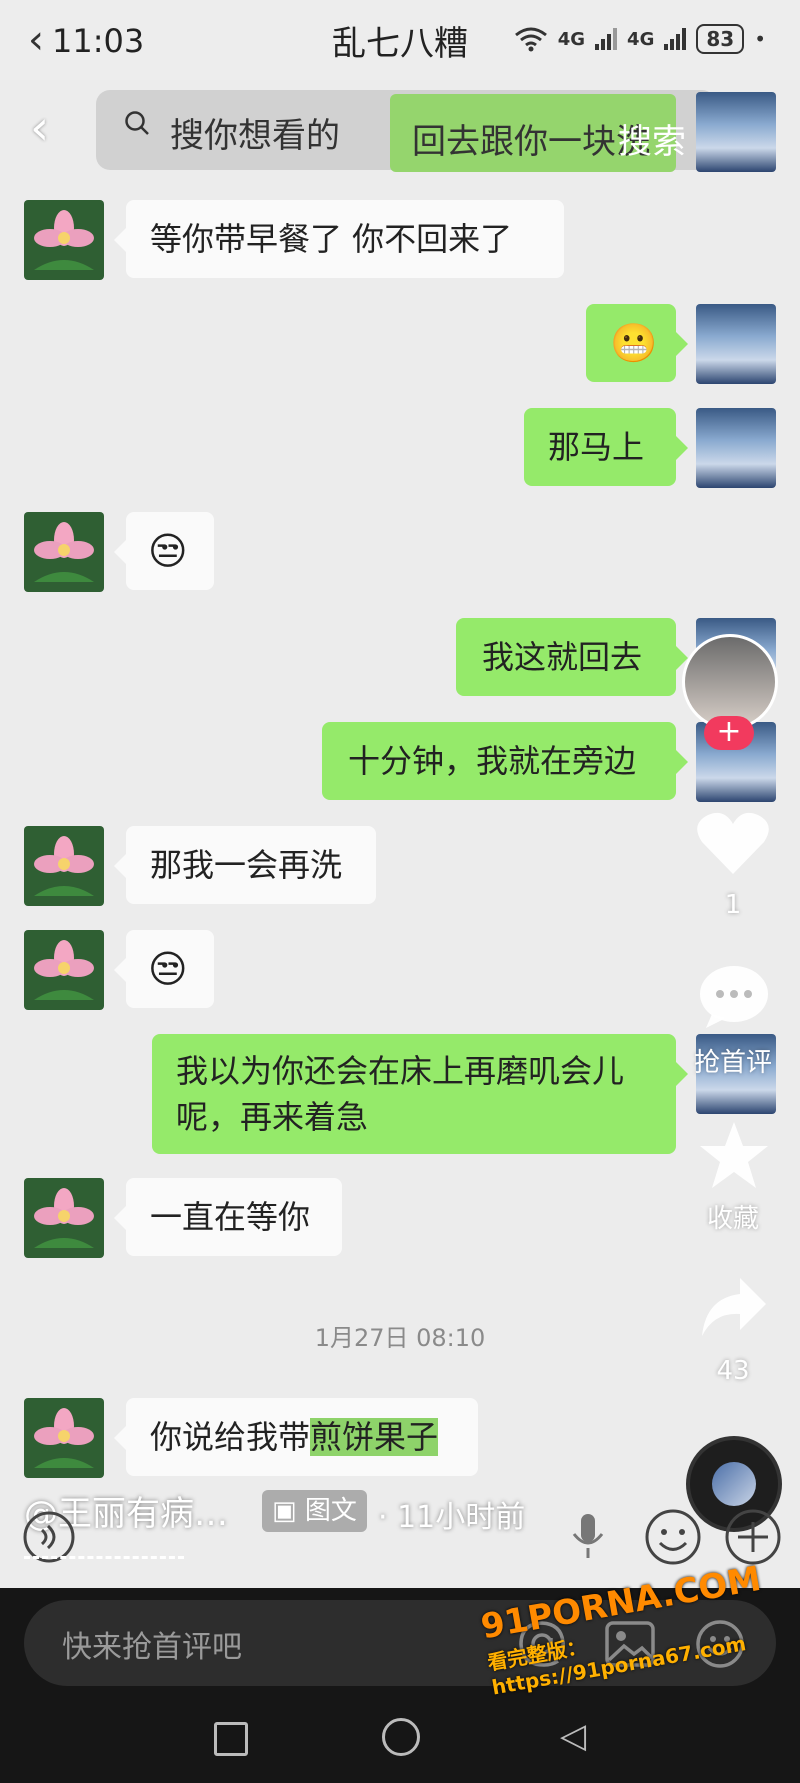 The height and width of the screenshot is (1783, 800). Describe the element at coordinates (400, 1071) in the screenshot. I see `message-text-line-1: 我以为你还会在床上再磨叽会儿` at that location.